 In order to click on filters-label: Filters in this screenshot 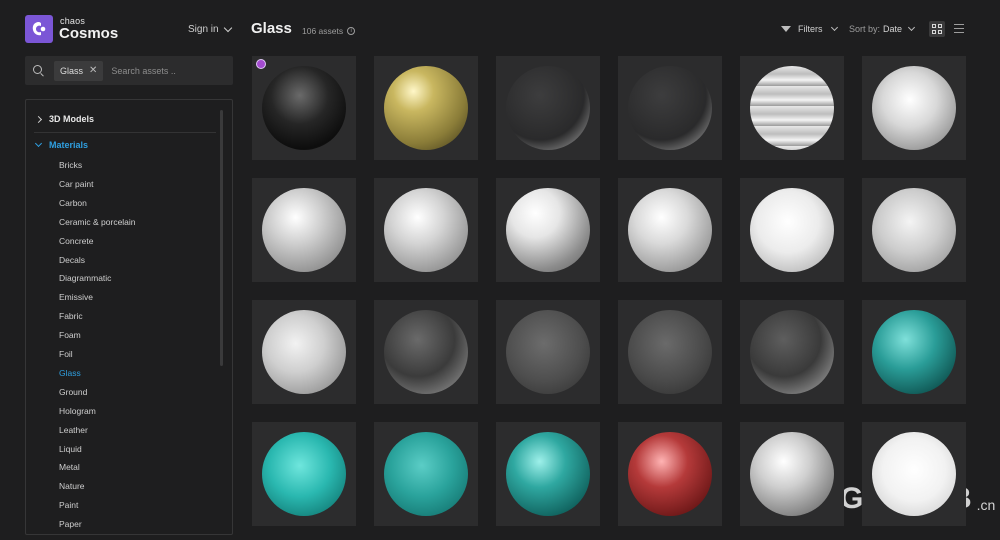, I will do `click(810, 29)`.